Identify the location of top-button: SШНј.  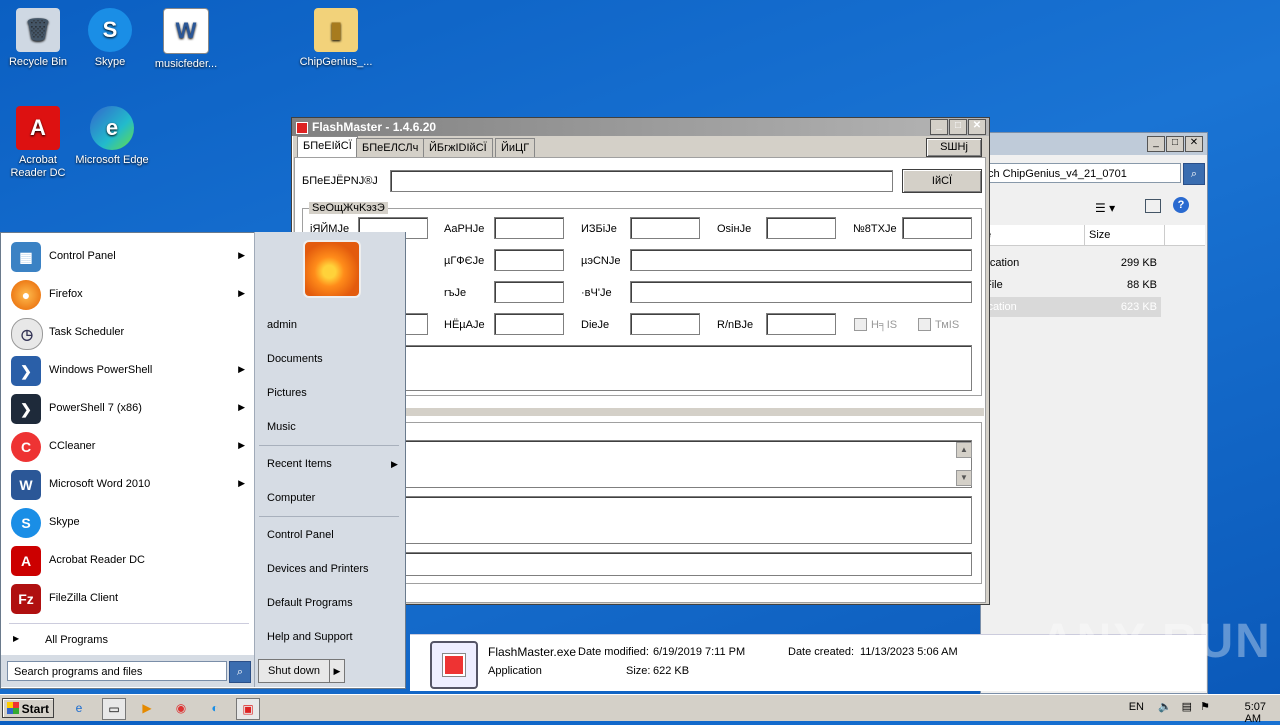
(954, 147).